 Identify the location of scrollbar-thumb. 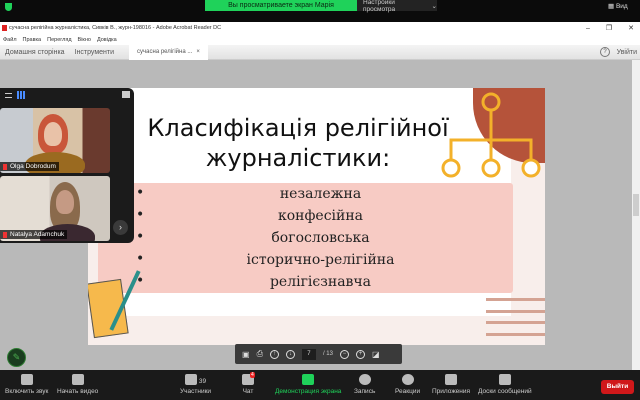
(636, 205).